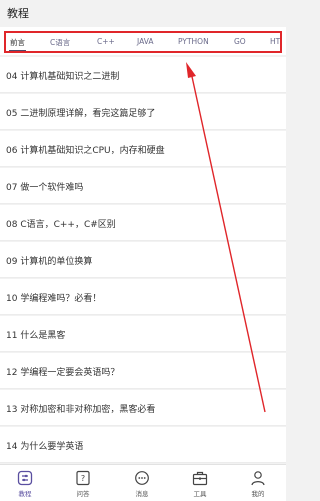 The height and width of the screenshot is (501, 320). I want to click on list-item-title: 13 对称加密和非对称加密，黑客必看, so click(81, 410).